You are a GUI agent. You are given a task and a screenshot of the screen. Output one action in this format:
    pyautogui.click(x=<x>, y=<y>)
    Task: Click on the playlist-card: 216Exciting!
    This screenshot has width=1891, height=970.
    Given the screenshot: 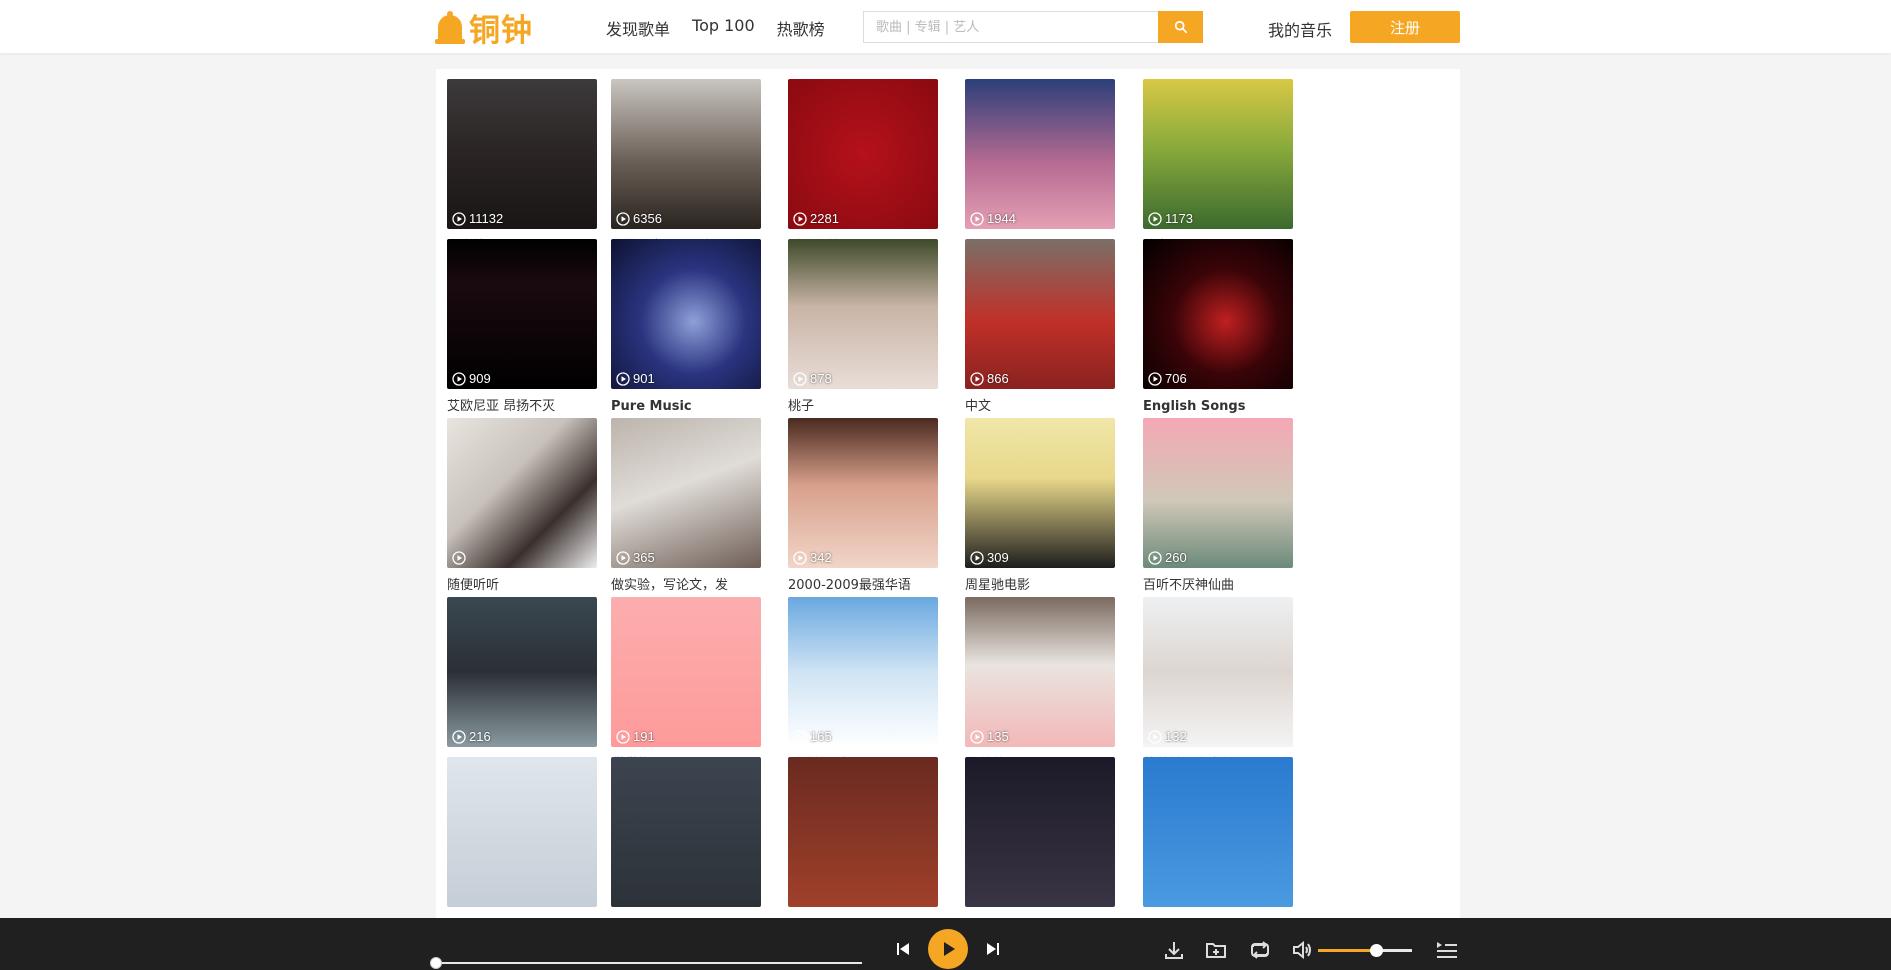 What is the action you would take?
    pyautogui.click(x=522, y=686)
    